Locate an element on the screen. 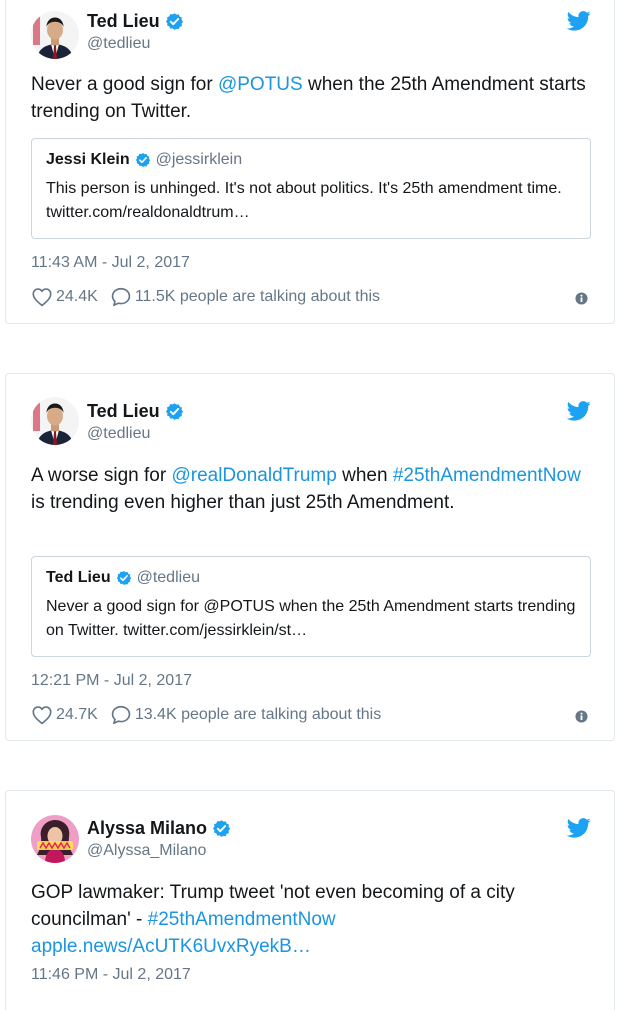 The image size is (622, 1010). quote-author-name: Ted Lieu is located at coordinates (78, 577).